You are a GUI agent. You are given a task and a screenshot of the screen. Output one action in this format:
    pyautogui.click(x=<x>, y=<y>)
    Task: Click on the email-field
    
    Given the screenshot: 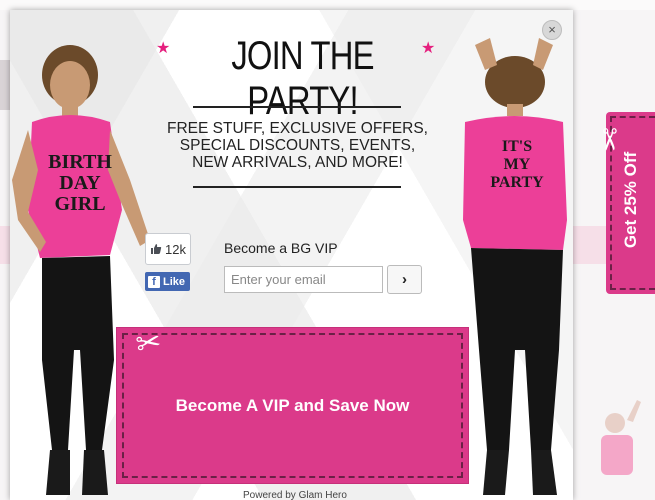 What is the action you would take?
    pyautogui.click(x=303, y=279)
    